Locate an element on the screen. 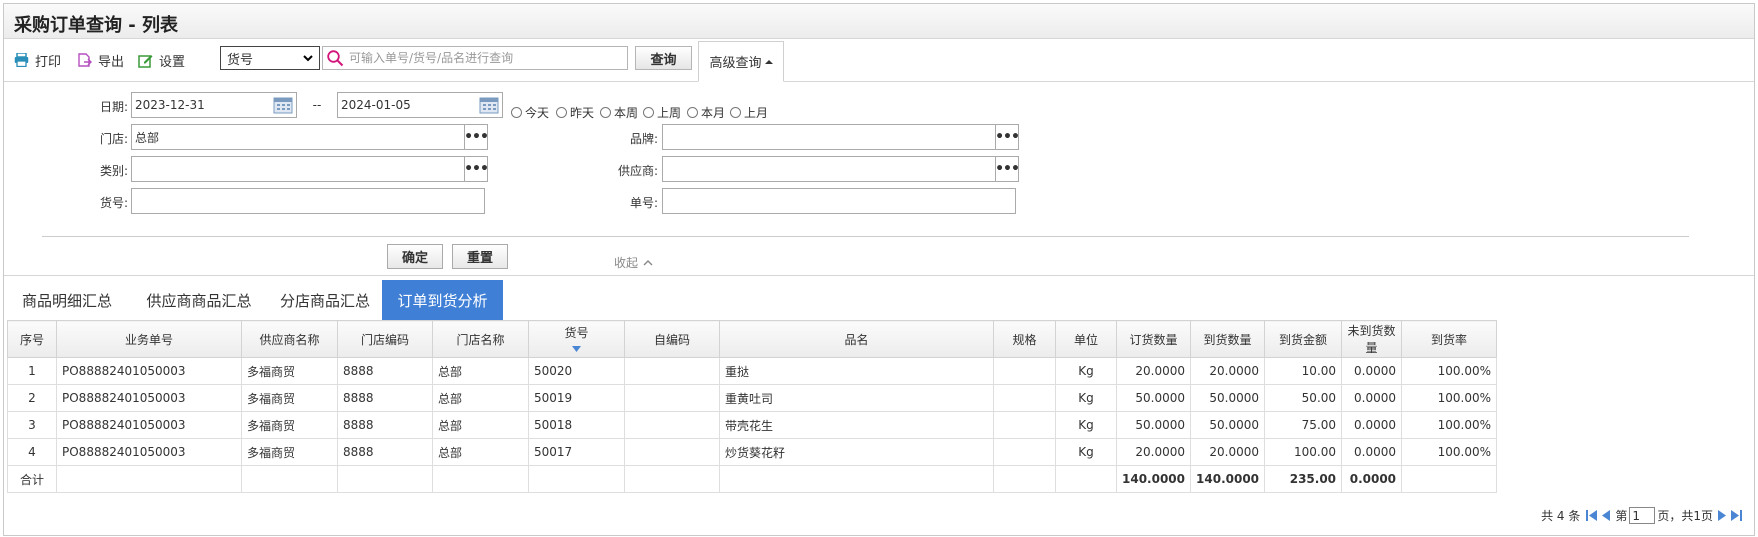 This screenshot has width=1758, height=537. cell-supplier: 多福商贸 is located at coordinates (289, 398).